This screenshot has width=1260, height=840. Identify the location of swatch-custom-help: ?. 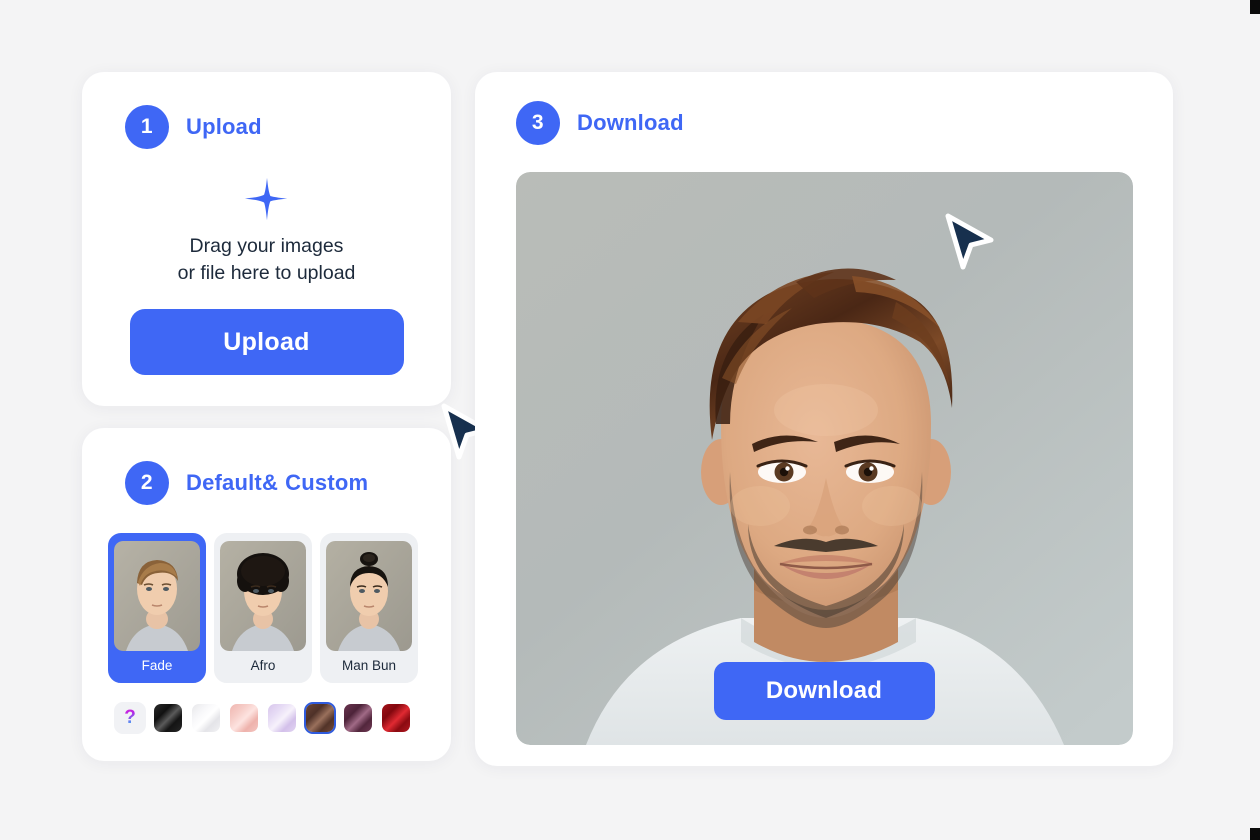
(130, 718).